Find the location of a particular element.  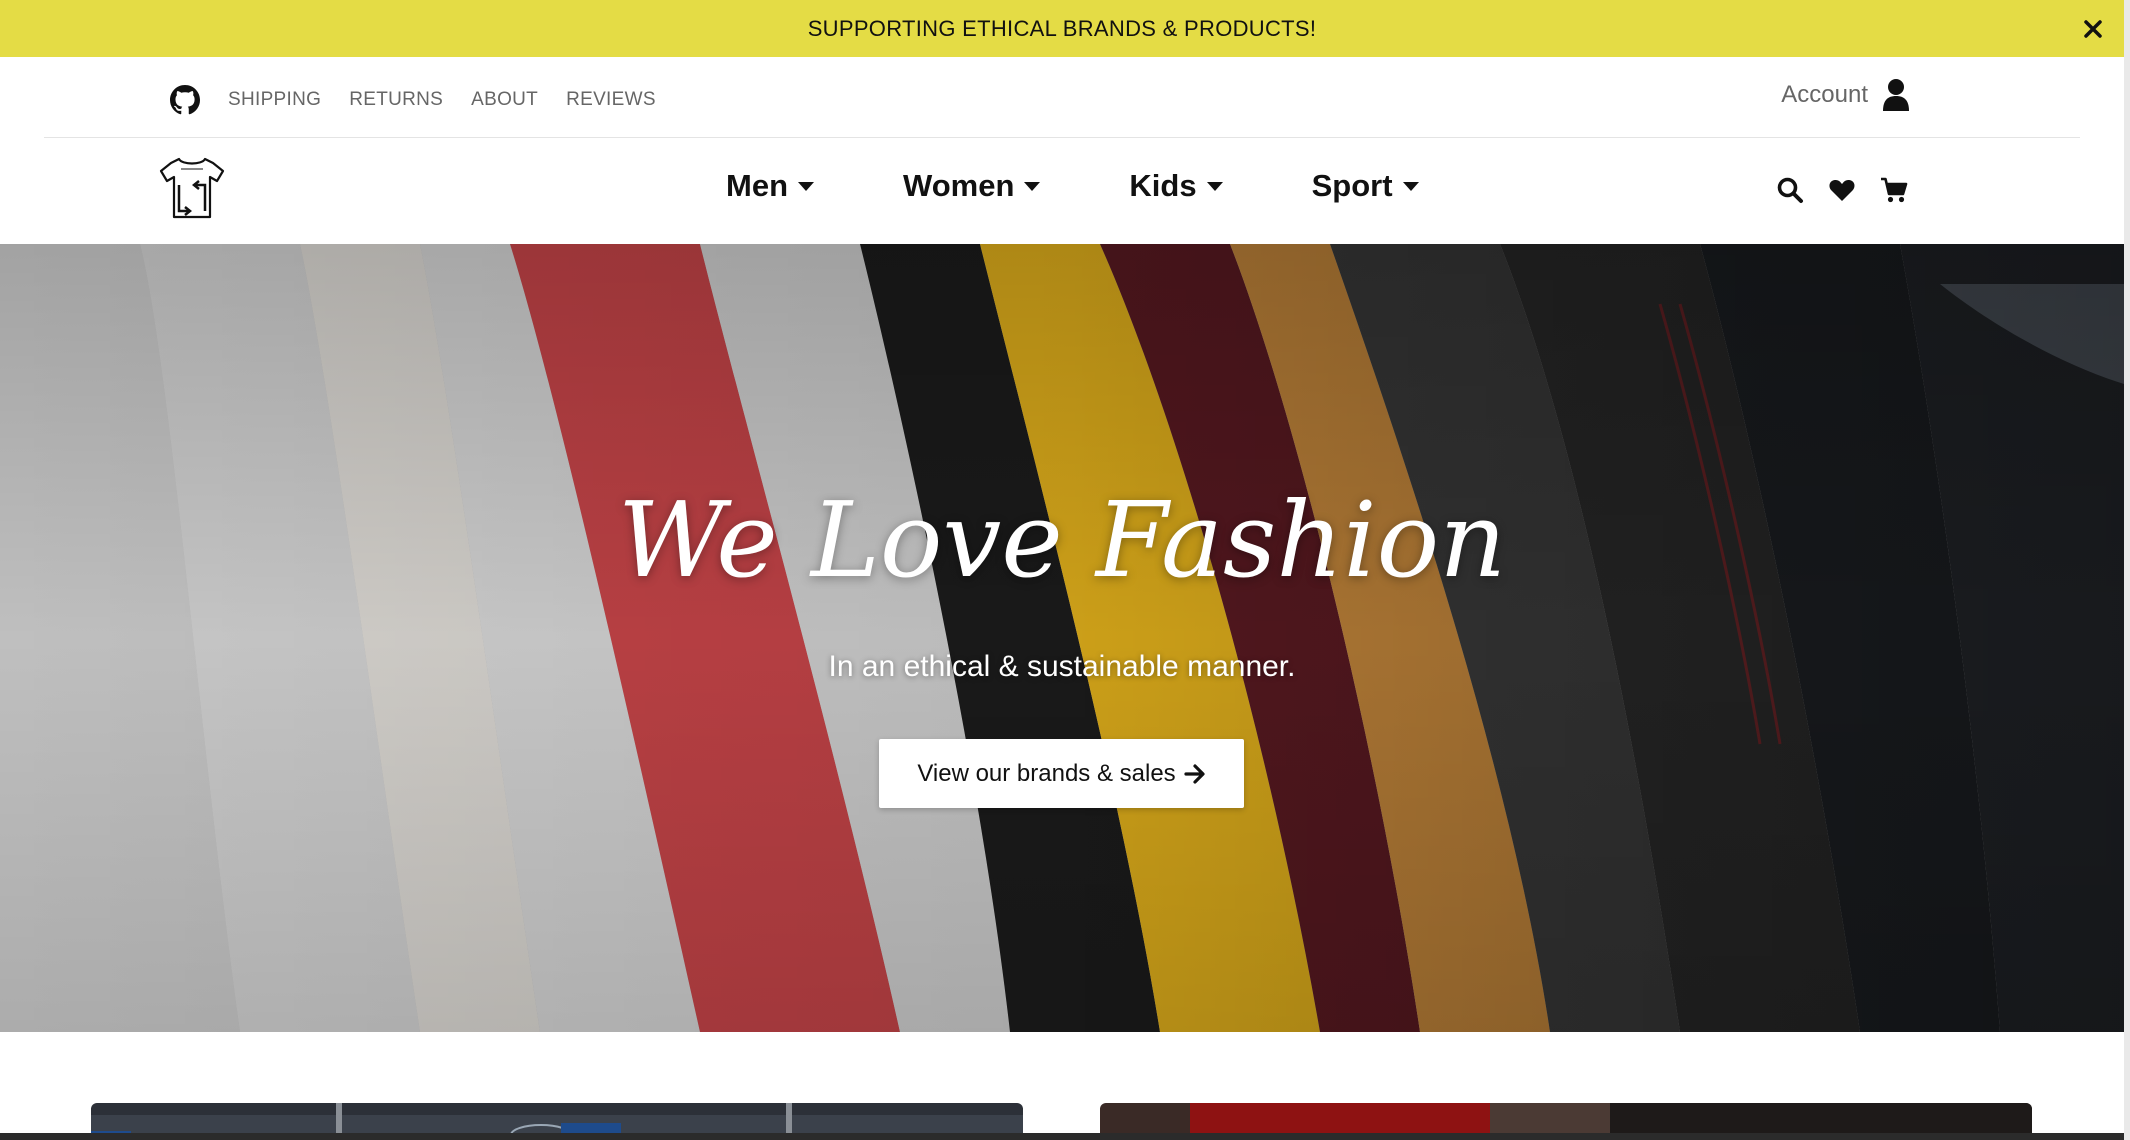

announcement-text: SUPPORTING ETHICAL BRANDS & PRODUCTS! is located at coordinates (1062, 28).